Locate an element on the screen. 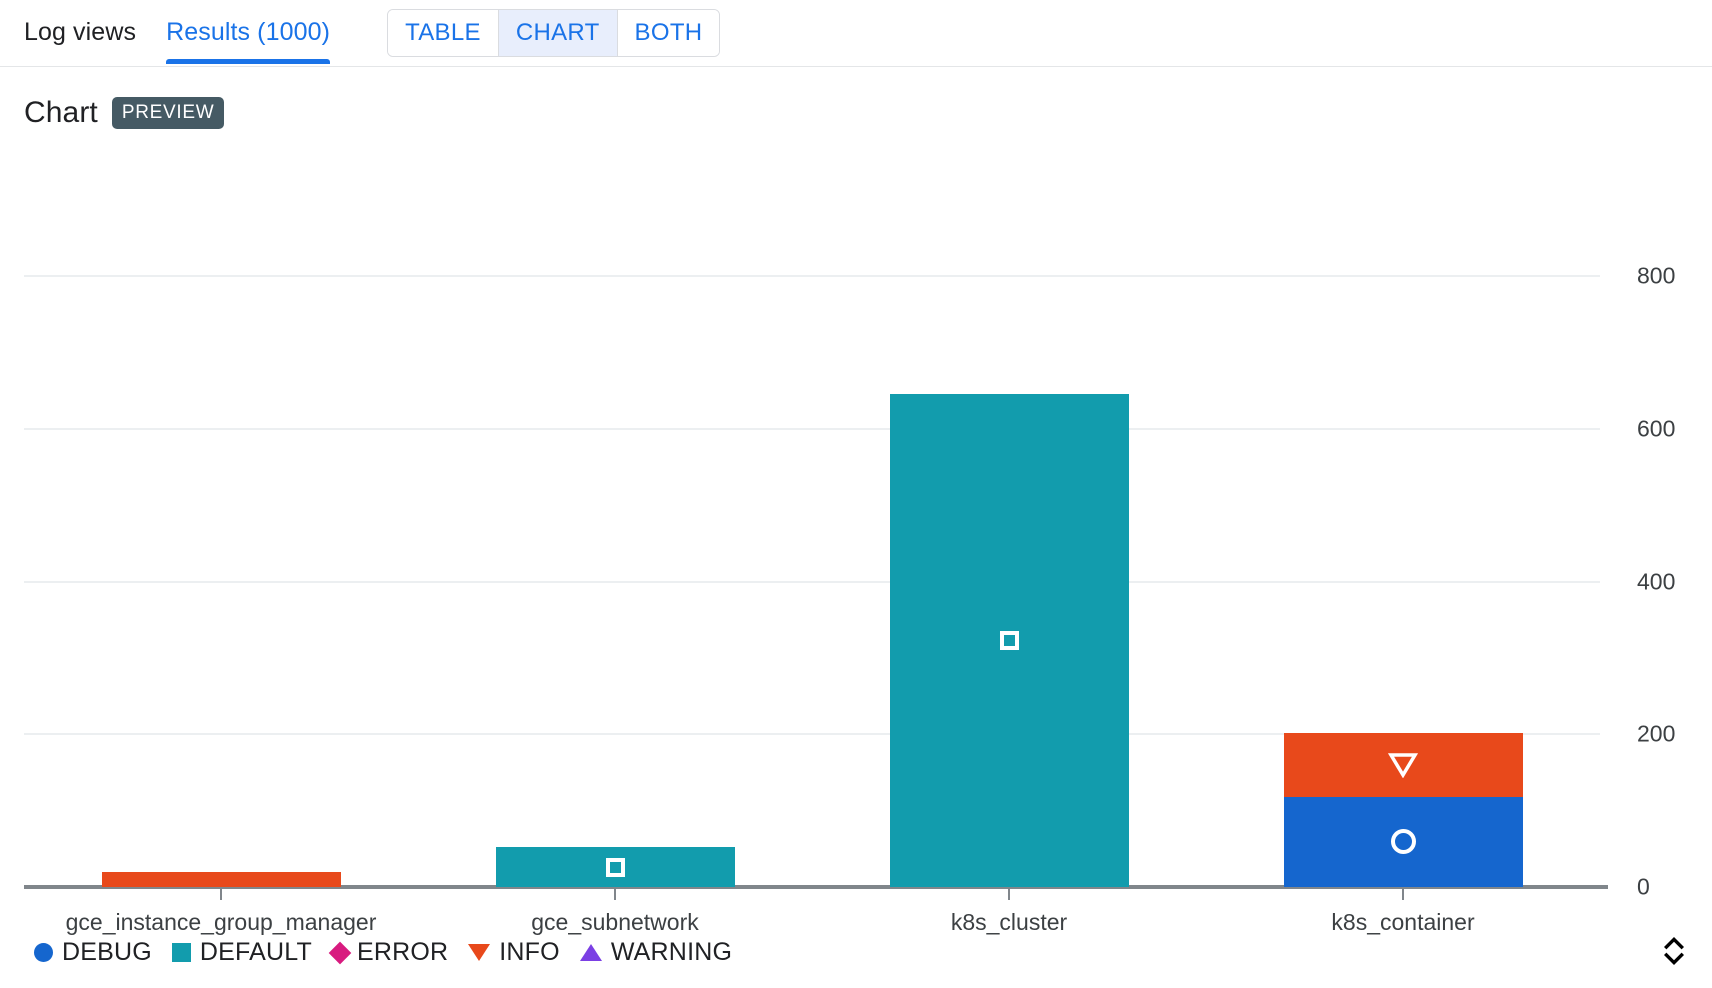 The image size is (1712, 988). legend-item-debug: DEBUG is located at coordinates (93, 952).